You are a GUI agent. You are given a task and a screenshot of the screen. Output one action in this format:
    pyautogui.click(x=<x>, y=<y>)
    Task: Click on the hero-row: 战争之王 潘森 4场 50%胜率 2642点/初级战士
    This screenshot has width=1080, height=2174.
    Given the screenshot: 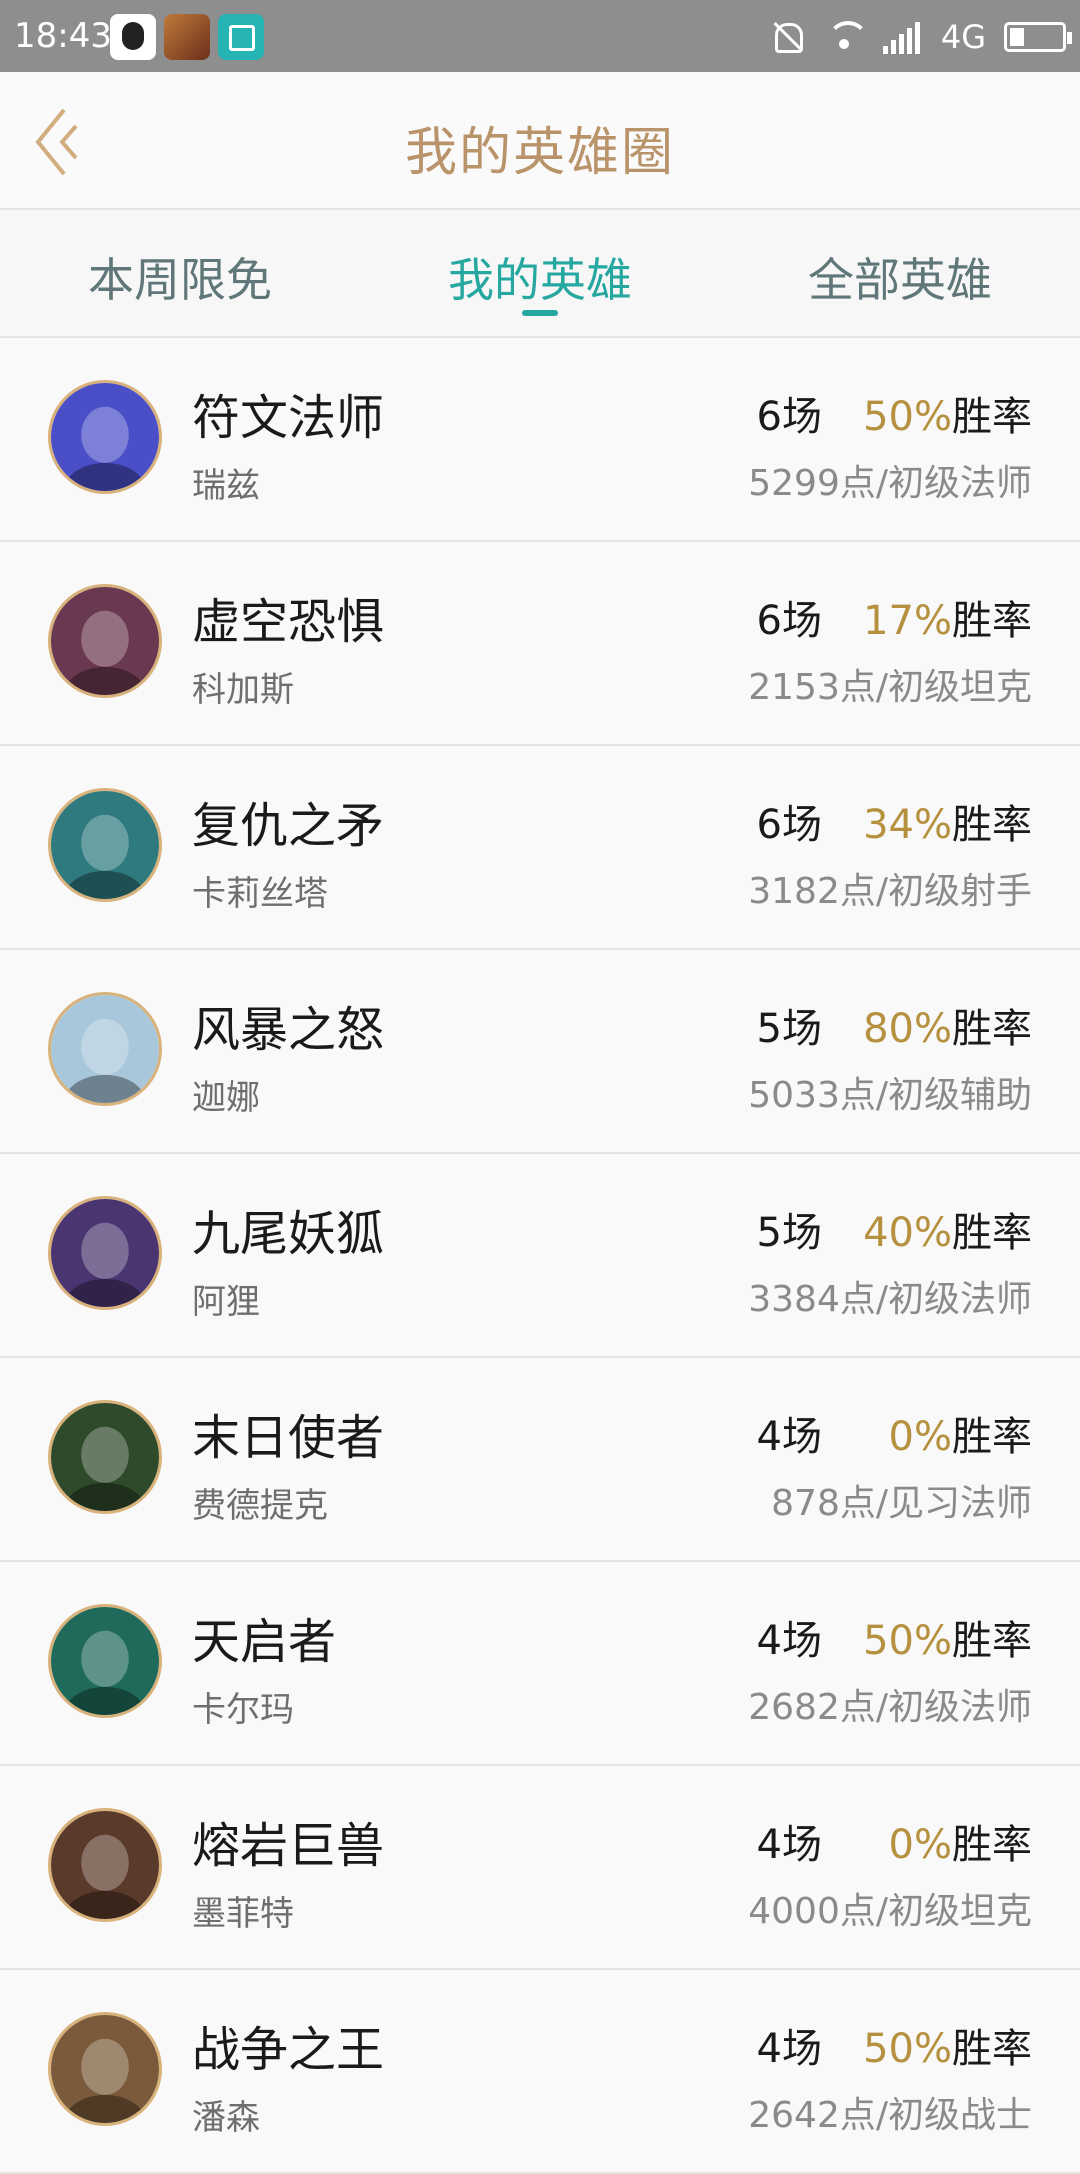 What is the action you would take?
    pyautogui.click(x=540, y=2072)
    